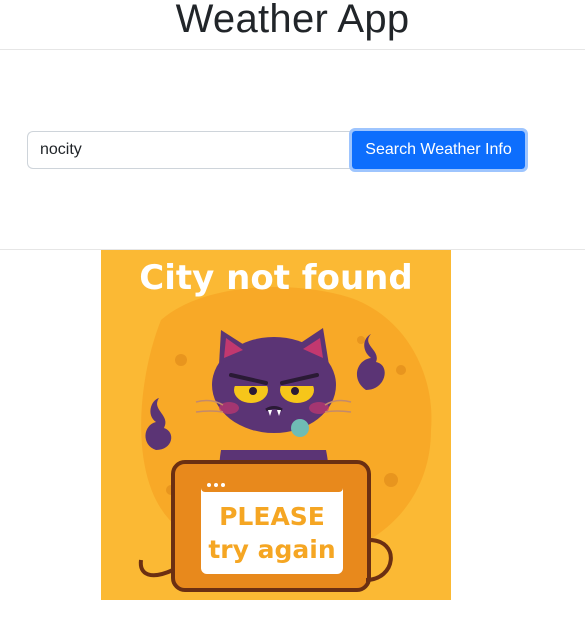 This screenshot has width=585, height=643. What do you see at coordinates (292, 20) in the screenshot?
I see `page-title: Weather App` at bounding box center [292, 20].